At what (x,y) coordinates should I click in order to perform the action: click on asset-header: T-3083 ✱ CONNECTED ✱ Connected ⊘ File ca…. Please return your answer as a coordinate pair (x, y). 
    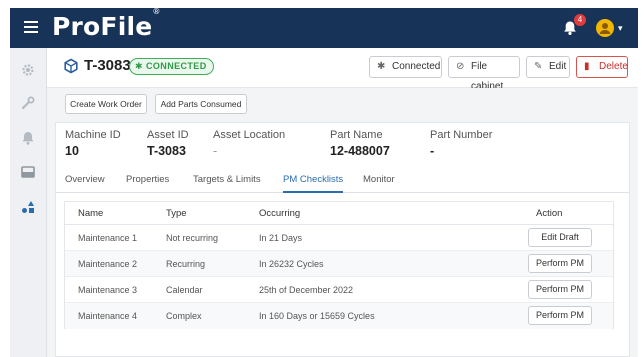
    Looking at the image, I should click on (342, 70).